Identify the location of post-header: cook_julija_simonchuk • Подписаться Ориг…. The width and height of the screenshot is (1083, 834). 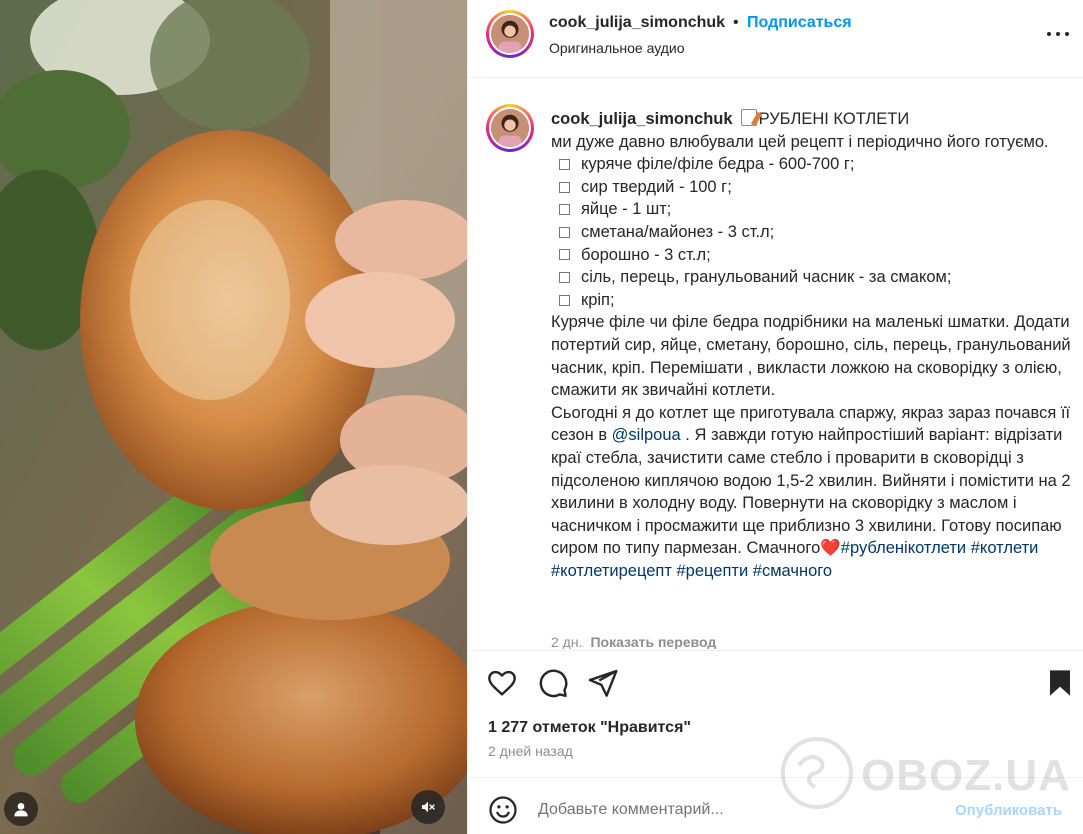
(775, 39).